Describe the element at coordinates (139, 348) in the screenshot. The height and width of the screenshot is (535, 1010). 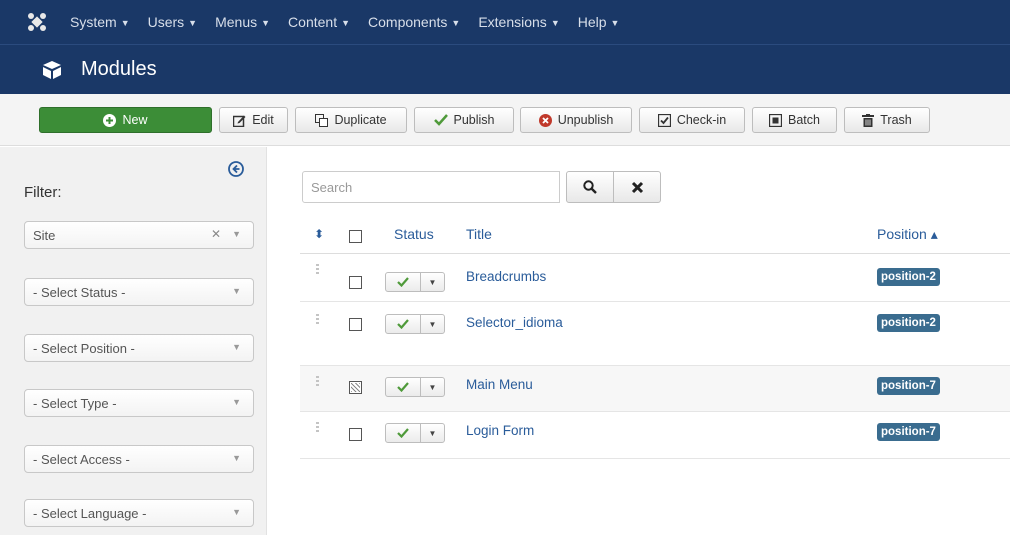
I see `position-filter-select: - Select Position - ▼` at that location.